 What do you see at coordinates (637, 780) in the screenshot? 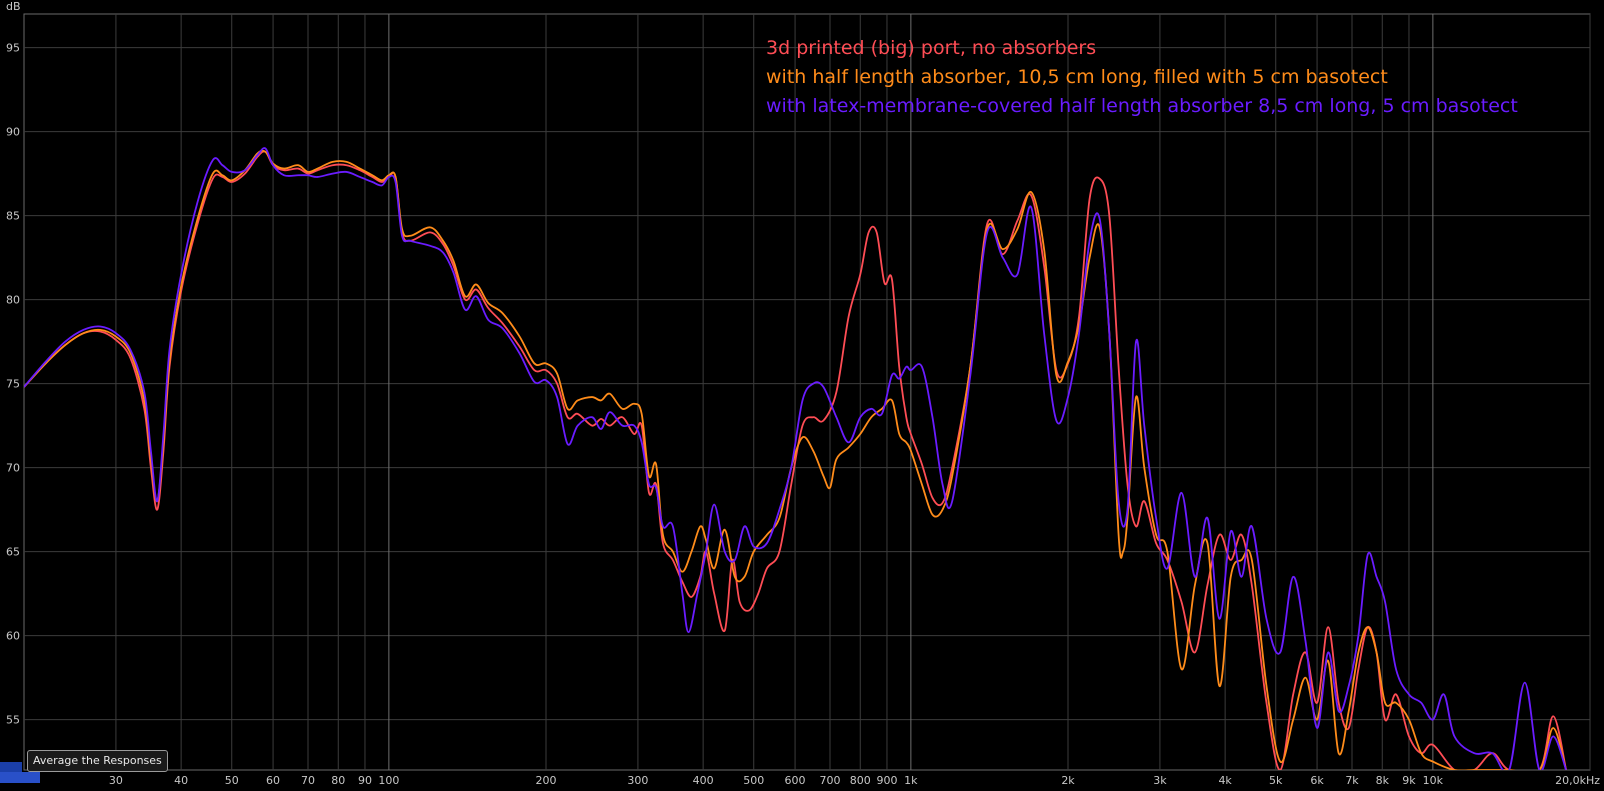
I see `x-tick-label: 300` at bounding box center [637, 780].